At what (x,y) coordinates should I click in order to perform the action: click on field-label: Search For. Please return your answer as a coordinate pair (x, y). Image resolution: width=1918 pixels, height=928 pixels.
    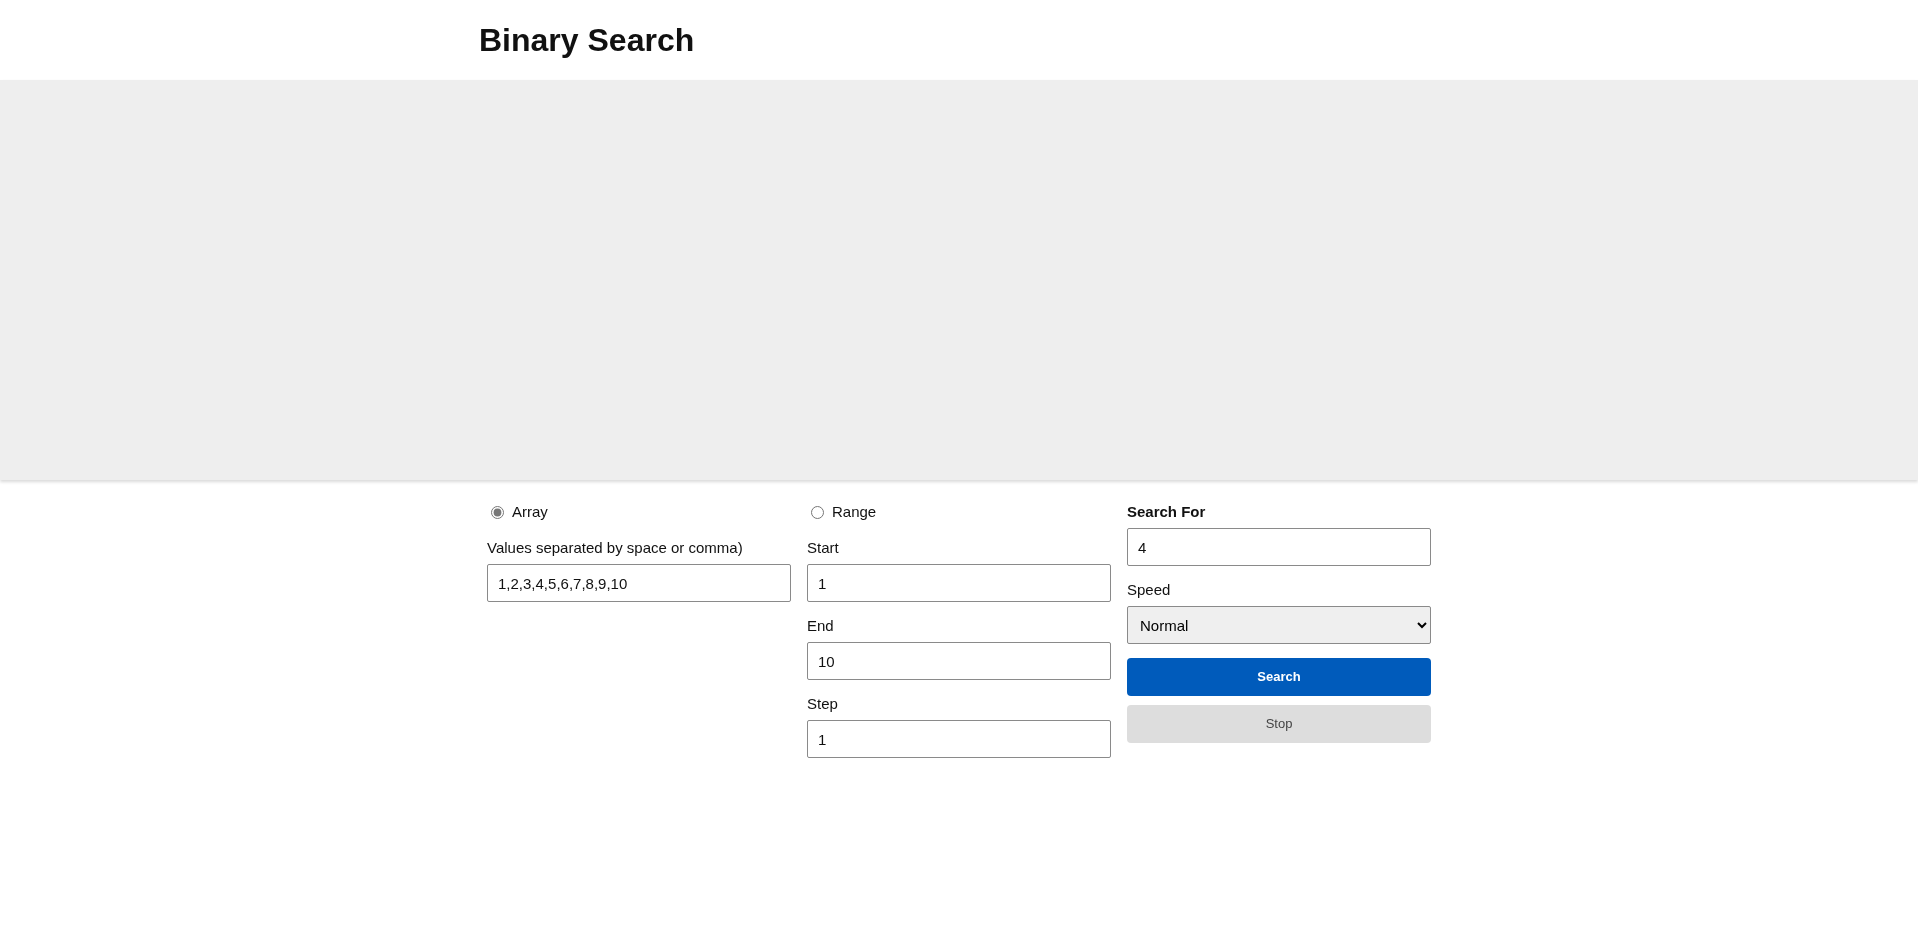
    Looking at the image, I should click on (1167, 512).